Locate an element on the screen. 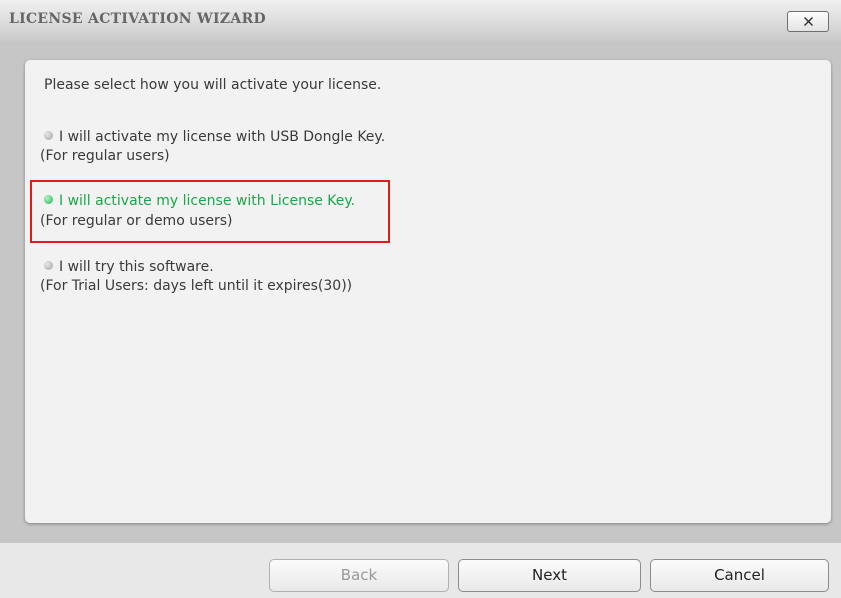 The height and width of the screenshot is (598, 841). cancel-button: Cancel is located at coordinates (739, 575).